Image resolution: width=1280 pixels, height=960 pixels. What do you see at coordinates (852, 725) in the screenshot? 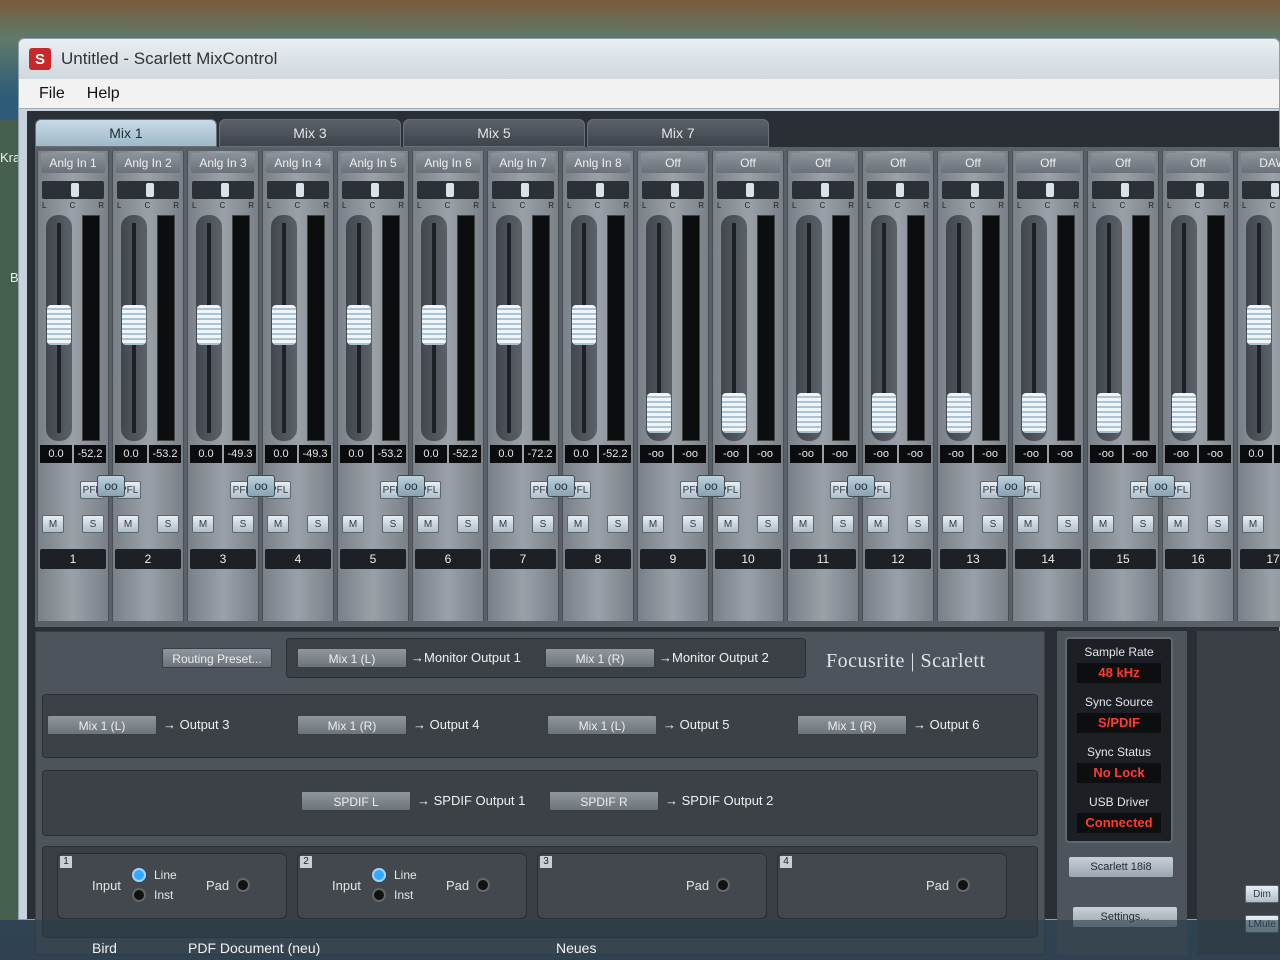
I see `output-6-source-select: Mix 1 (R)` at bounding box center [852, 725].